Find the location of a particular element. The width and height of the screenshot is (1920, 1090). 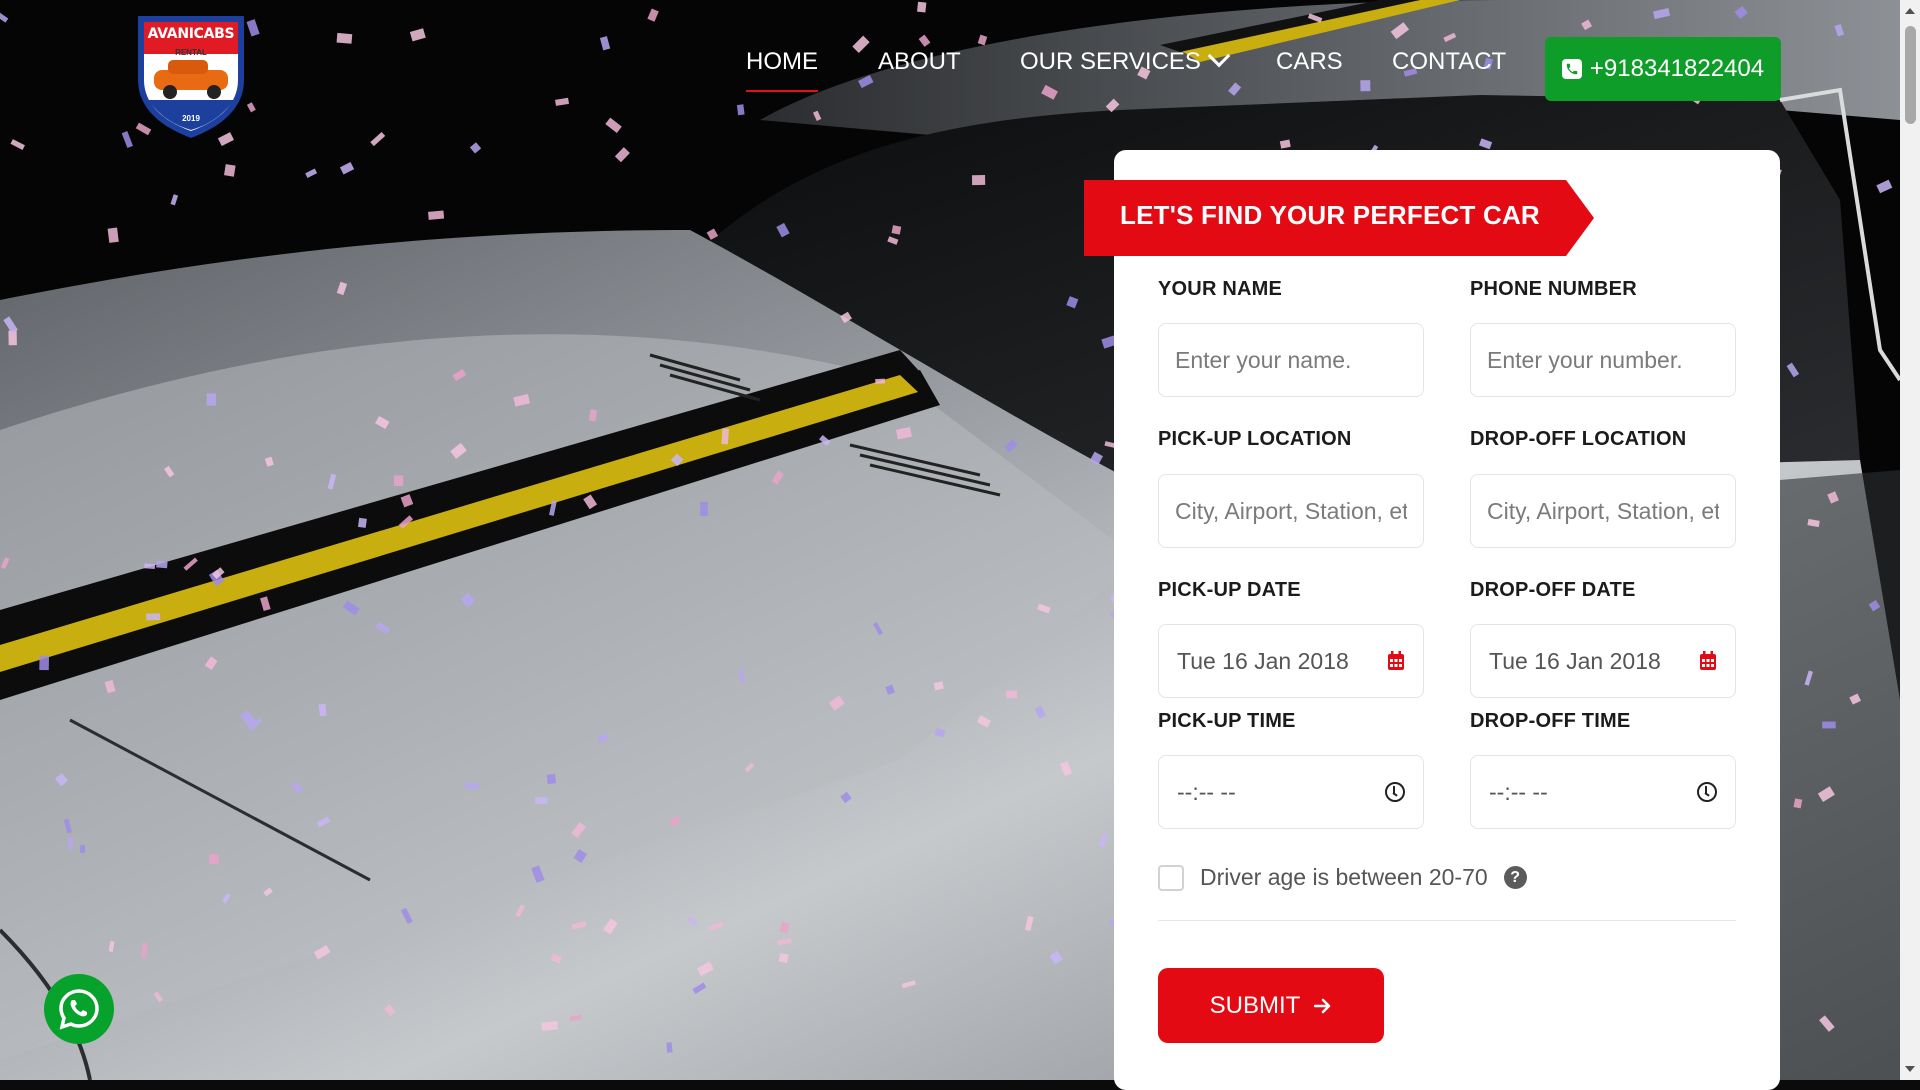

nav-cars: CARS is located at coordinates (1309, 62).